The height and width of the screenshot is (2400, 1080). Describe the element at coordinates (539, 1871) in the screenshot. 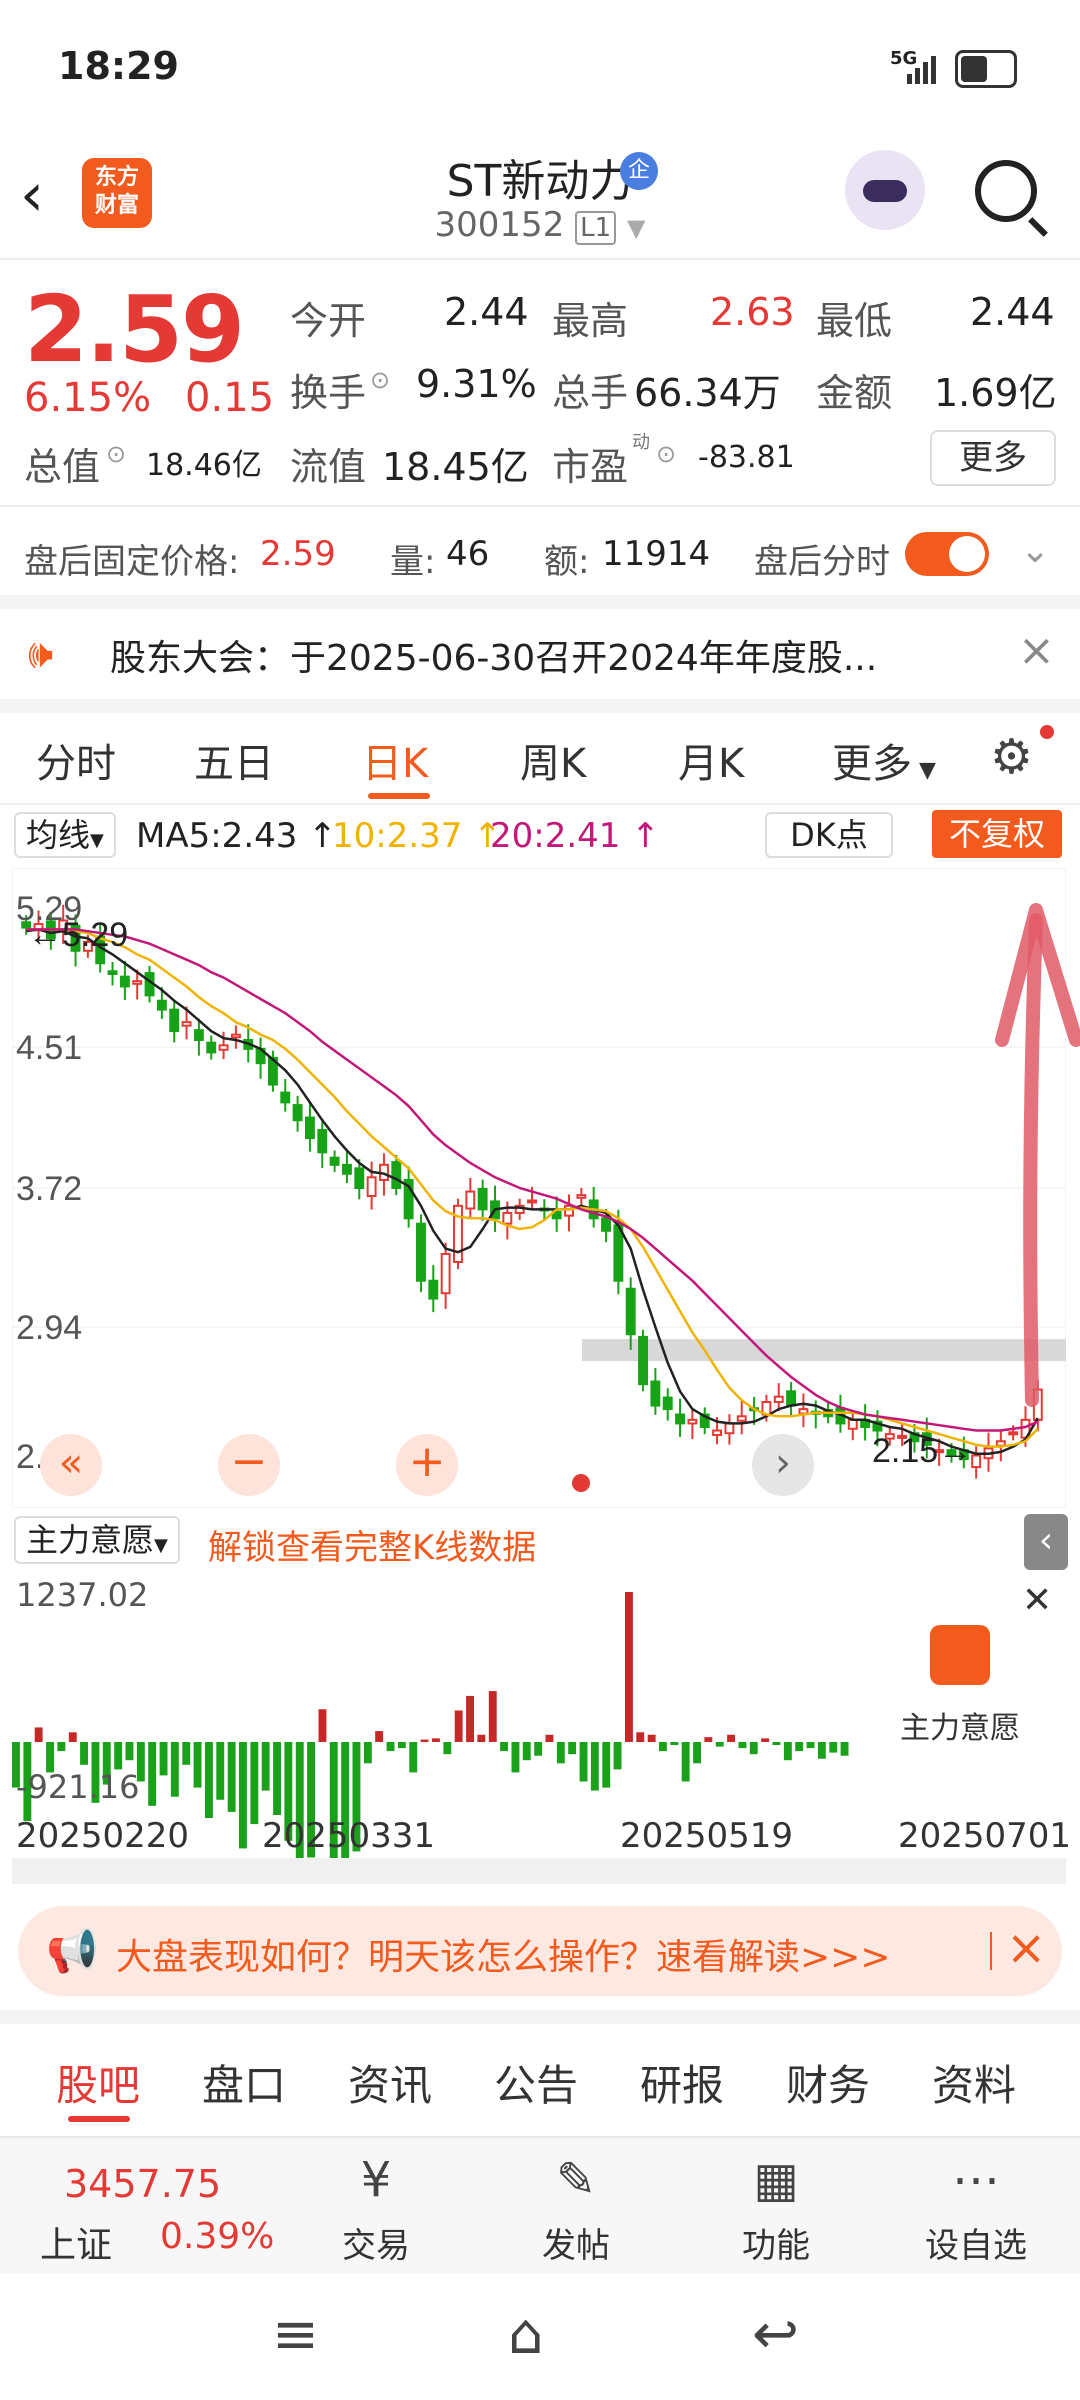

I see `flow-footer` at that location.